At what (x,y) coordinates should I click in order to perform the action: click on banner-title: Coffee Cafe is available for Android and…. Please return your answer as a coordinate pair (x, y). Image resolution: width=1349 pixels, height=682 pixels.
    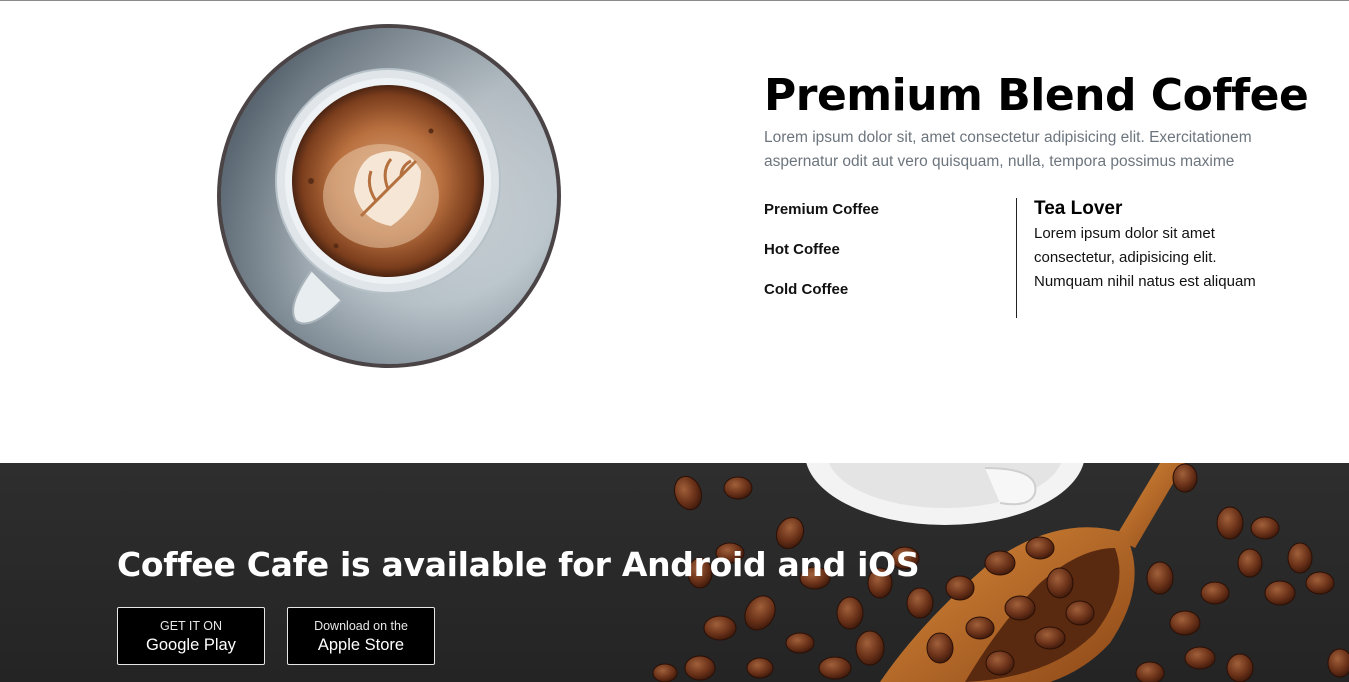
    Looking at the image, I should click on (518, 564).